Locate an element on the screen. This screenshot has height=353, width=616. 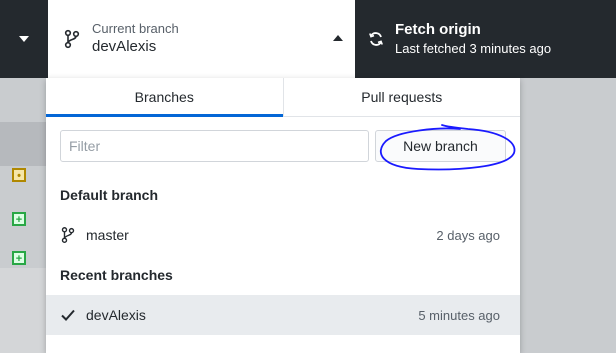
fetch-title: Fetch origin is located at coordinates (438, 30).